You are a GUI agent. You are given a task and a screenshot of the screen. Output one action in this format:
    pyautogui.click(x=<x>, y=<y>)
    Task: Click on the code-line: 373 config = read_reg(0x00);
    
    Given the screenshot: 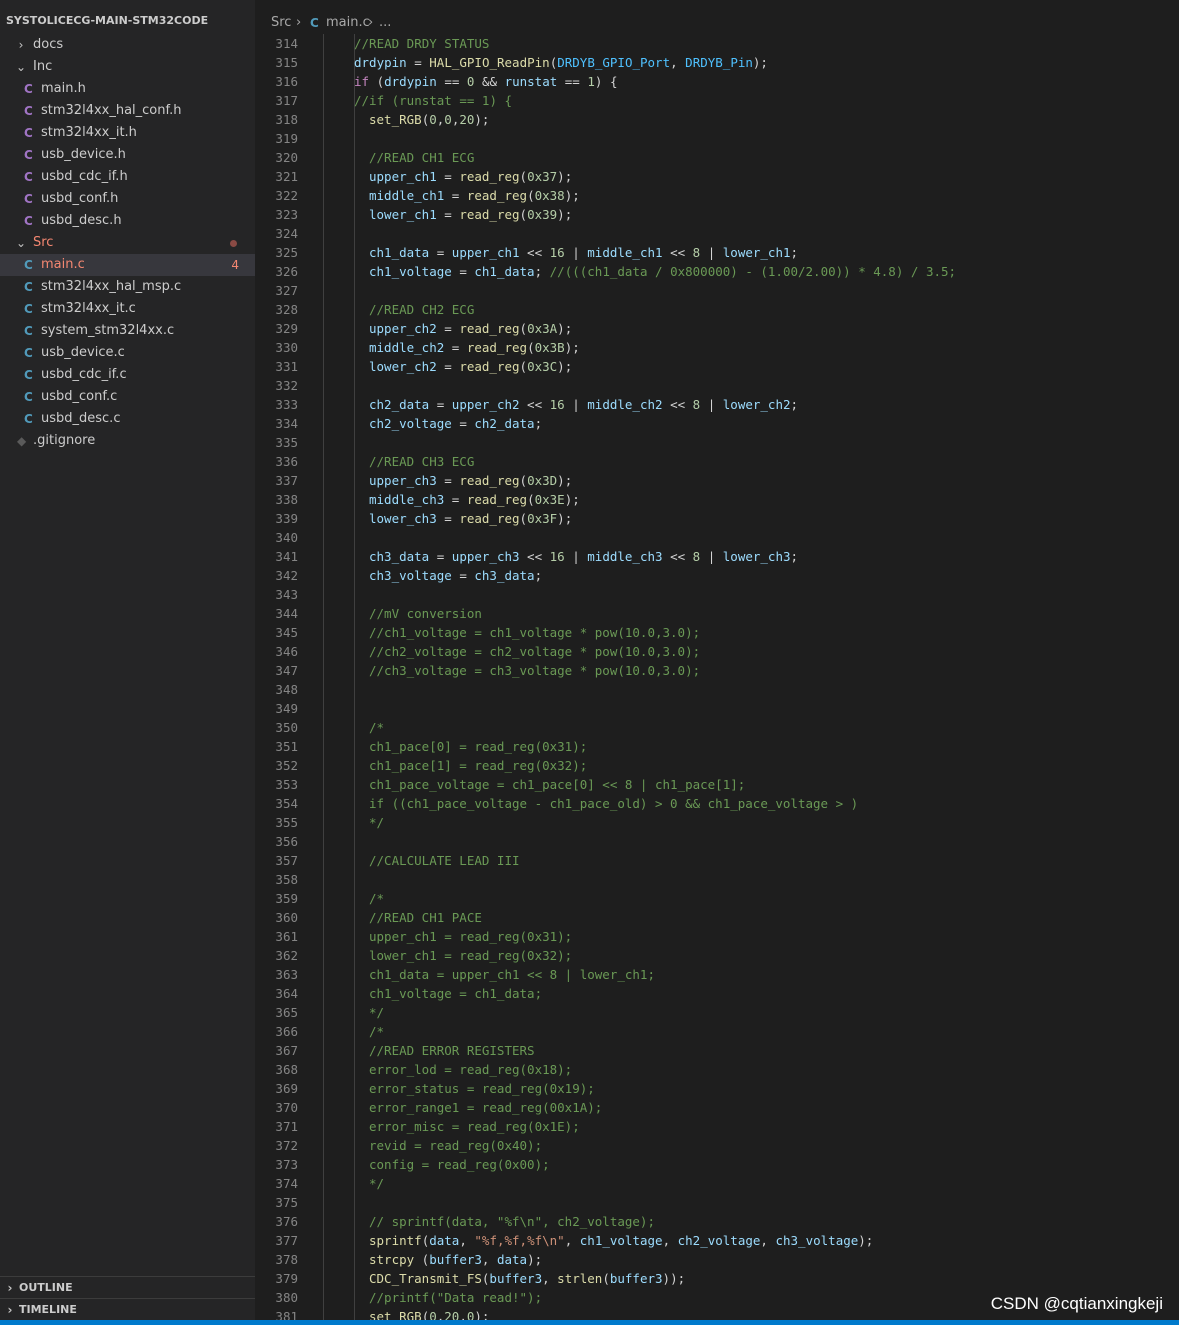 What is the action you would take?
    pyautogui.click(x=717, y=1164)
    